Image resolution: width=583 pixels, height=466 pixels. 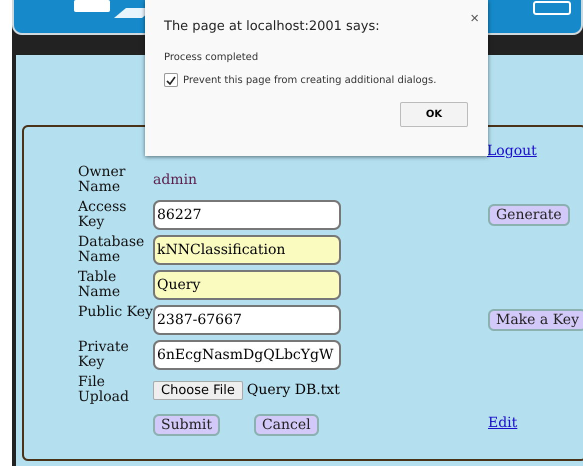 I want to click on ok-button: OK, so click(x=434, y=114).